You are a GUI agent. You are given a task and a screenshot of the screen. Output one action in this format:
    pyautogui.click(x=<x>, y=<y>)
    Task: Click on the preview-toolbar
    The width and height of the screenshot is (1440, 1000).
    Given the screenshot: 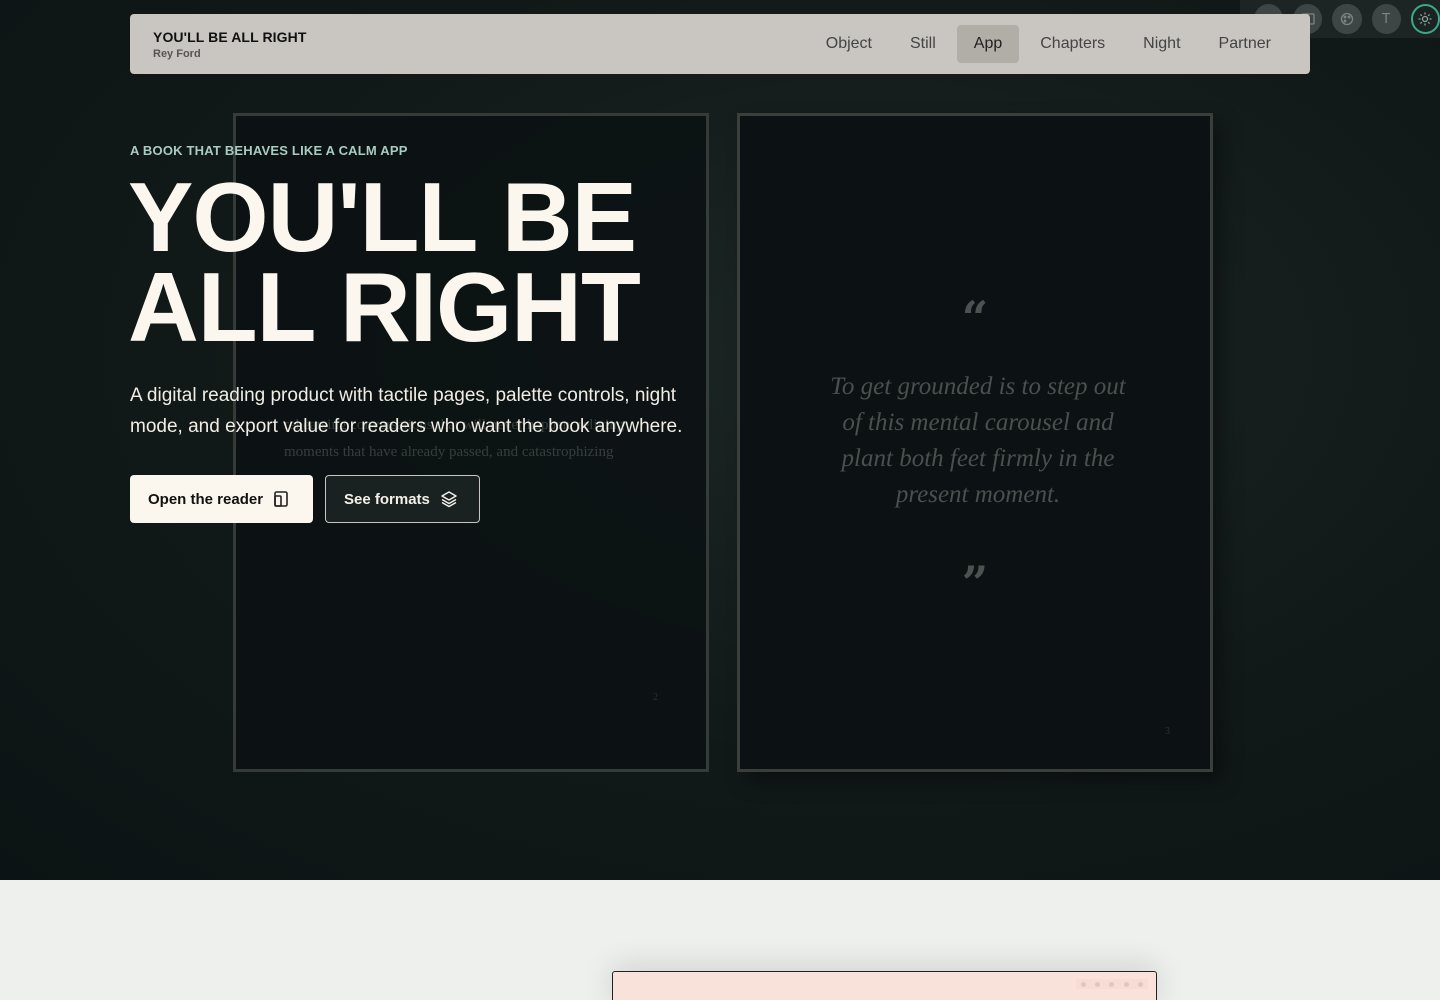 What is the action you would take?
    pyautogui.click(x=1112, y=984)
    